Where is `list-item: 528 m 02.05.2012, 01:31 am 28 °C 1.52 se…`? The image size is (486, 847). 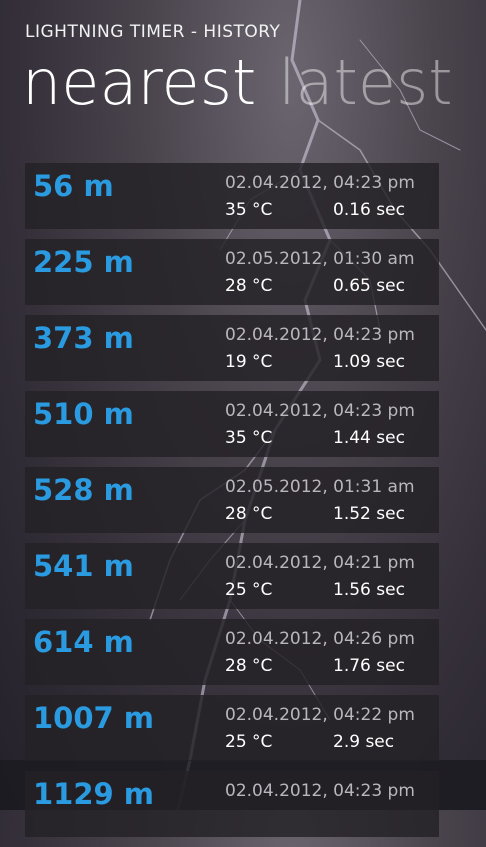
list-item: 528 m 02.05.2012, 01:31 am 28 °C 1.52 se… is located at coordinates (232, 500).